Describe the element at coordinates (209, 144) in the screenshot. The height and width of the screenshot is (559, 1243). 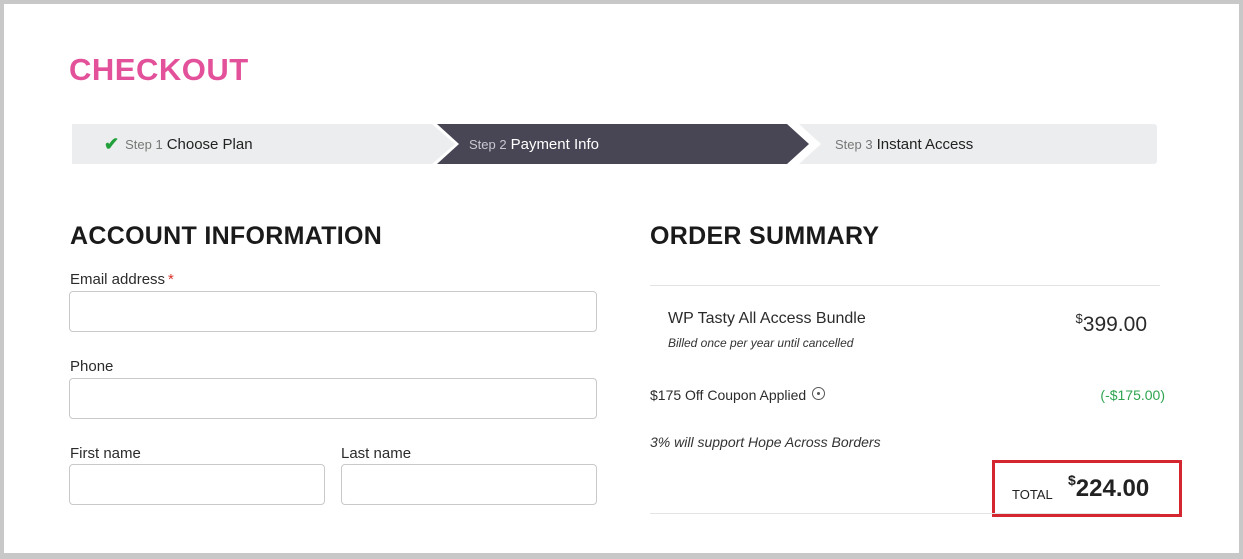
I see `step-label: Choose Plan` at that location.